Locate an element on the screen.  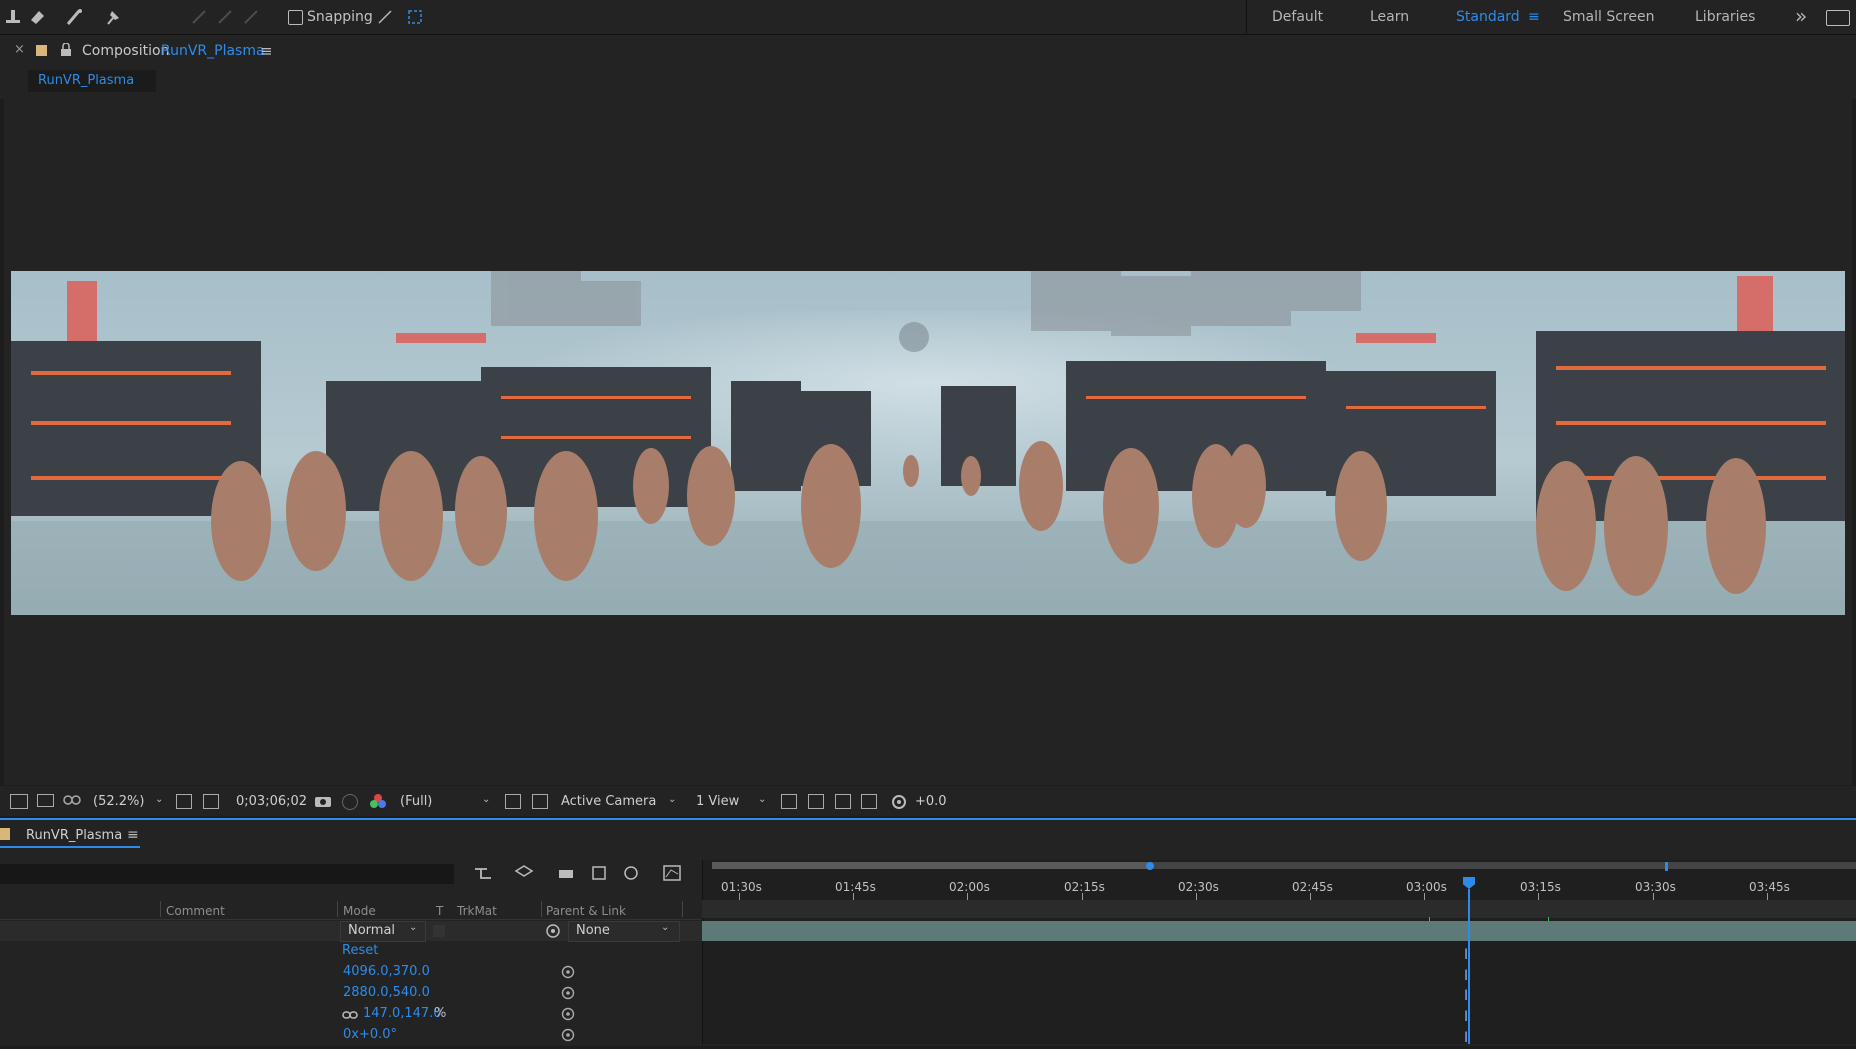
workspace-standard: Standard is located at coordinates (1488, 17).